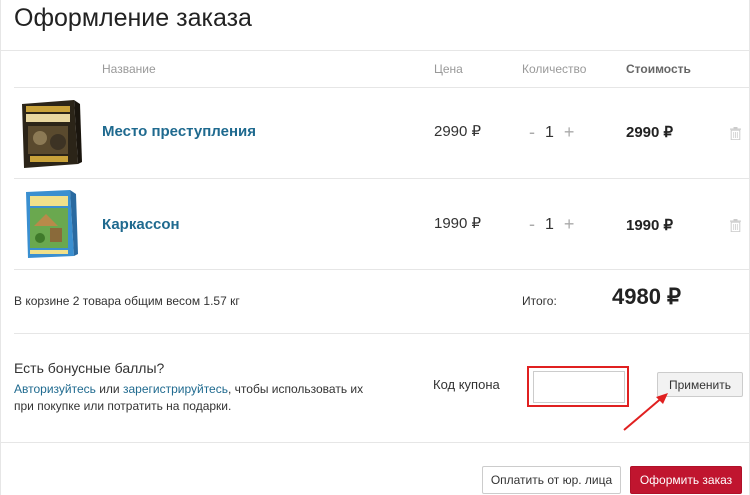  Describe the element at coordinates (141, 224) in the screenshot. I see `product-link: Каркассон` at that location.